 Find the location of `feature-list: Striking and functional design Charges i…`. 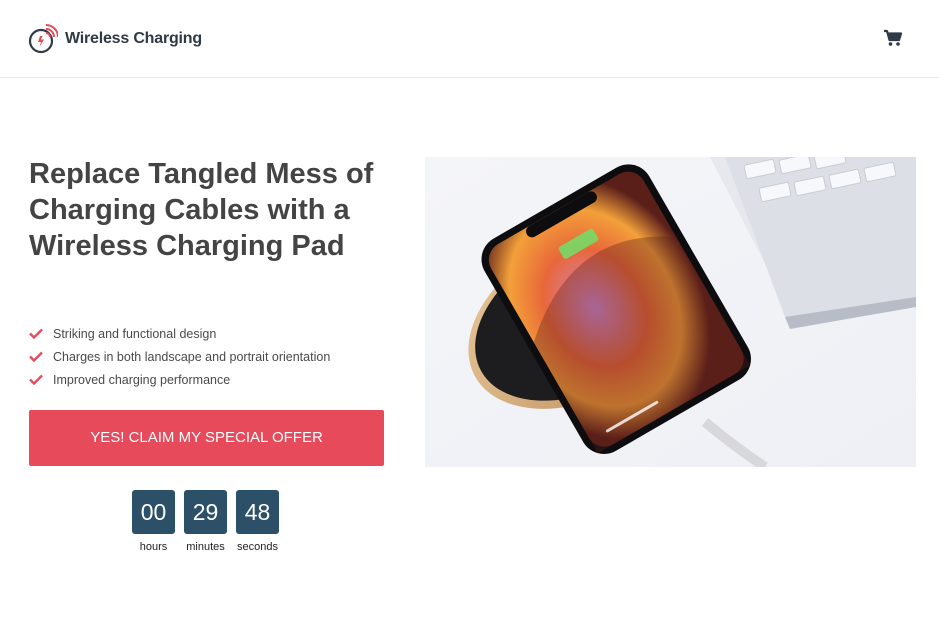

feature-list: Striking and functional design Charges i… is located at coordinates (179, 356).